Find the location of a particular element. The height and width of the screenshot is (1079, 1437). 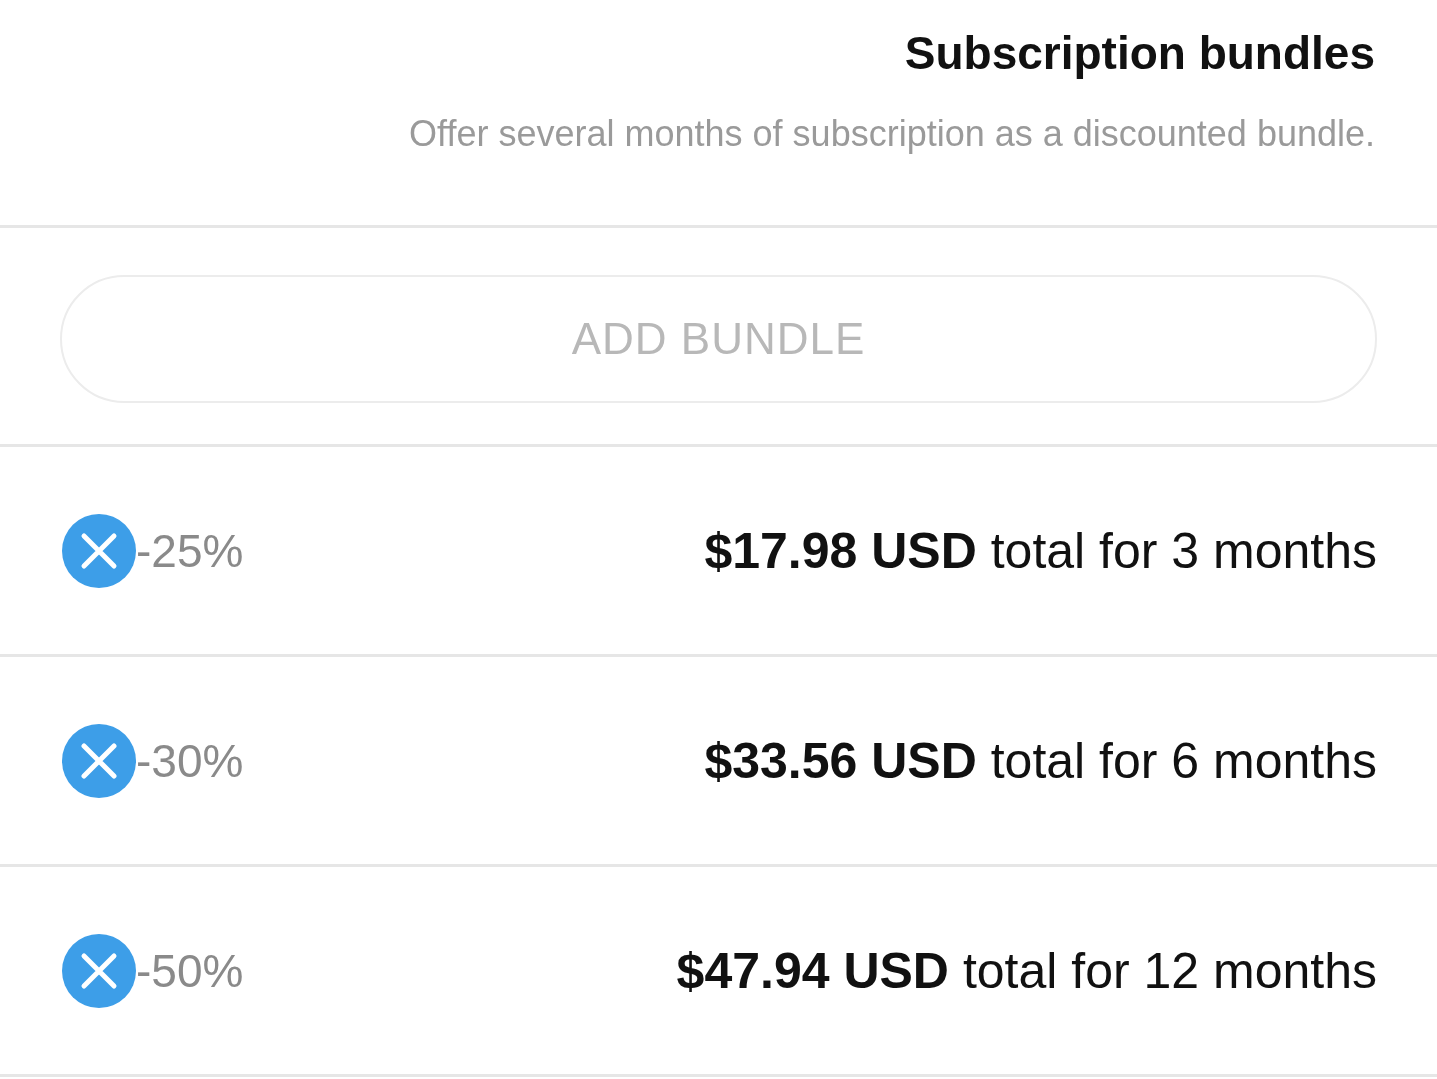

section-description: Offer several months of subscription as a discounted bundle. is located at coordinates (891, 134).